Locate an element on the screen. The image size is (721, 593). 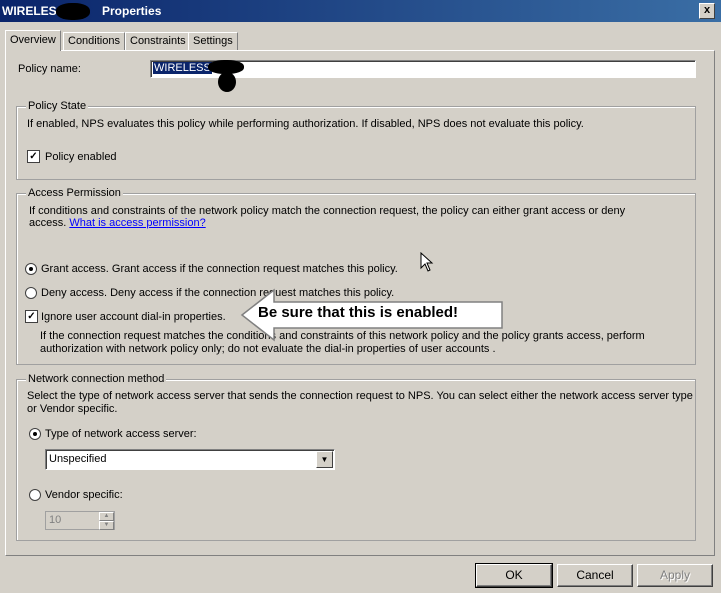
policy-name-value: WIRELESS is located at coordinates (182, 68).